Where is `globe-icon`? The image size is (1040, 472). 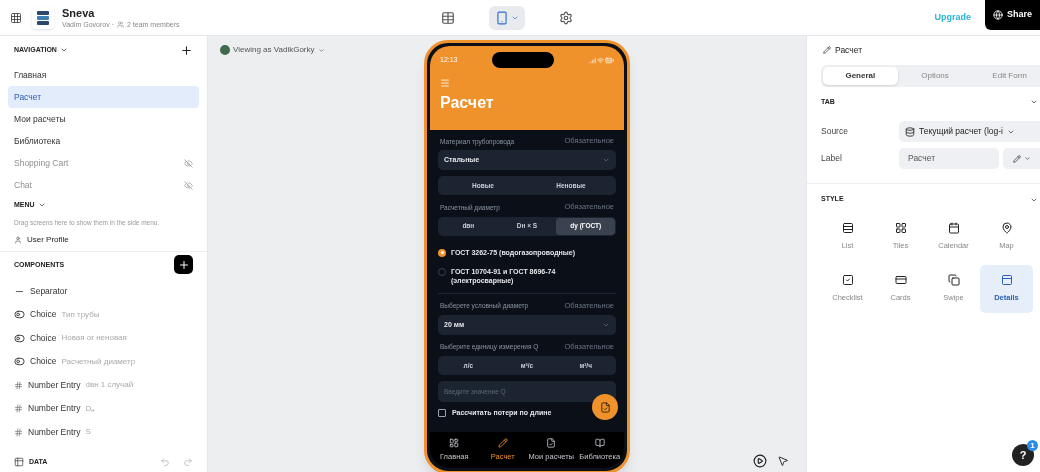
globe-icon is located at coordinates (998, 15).